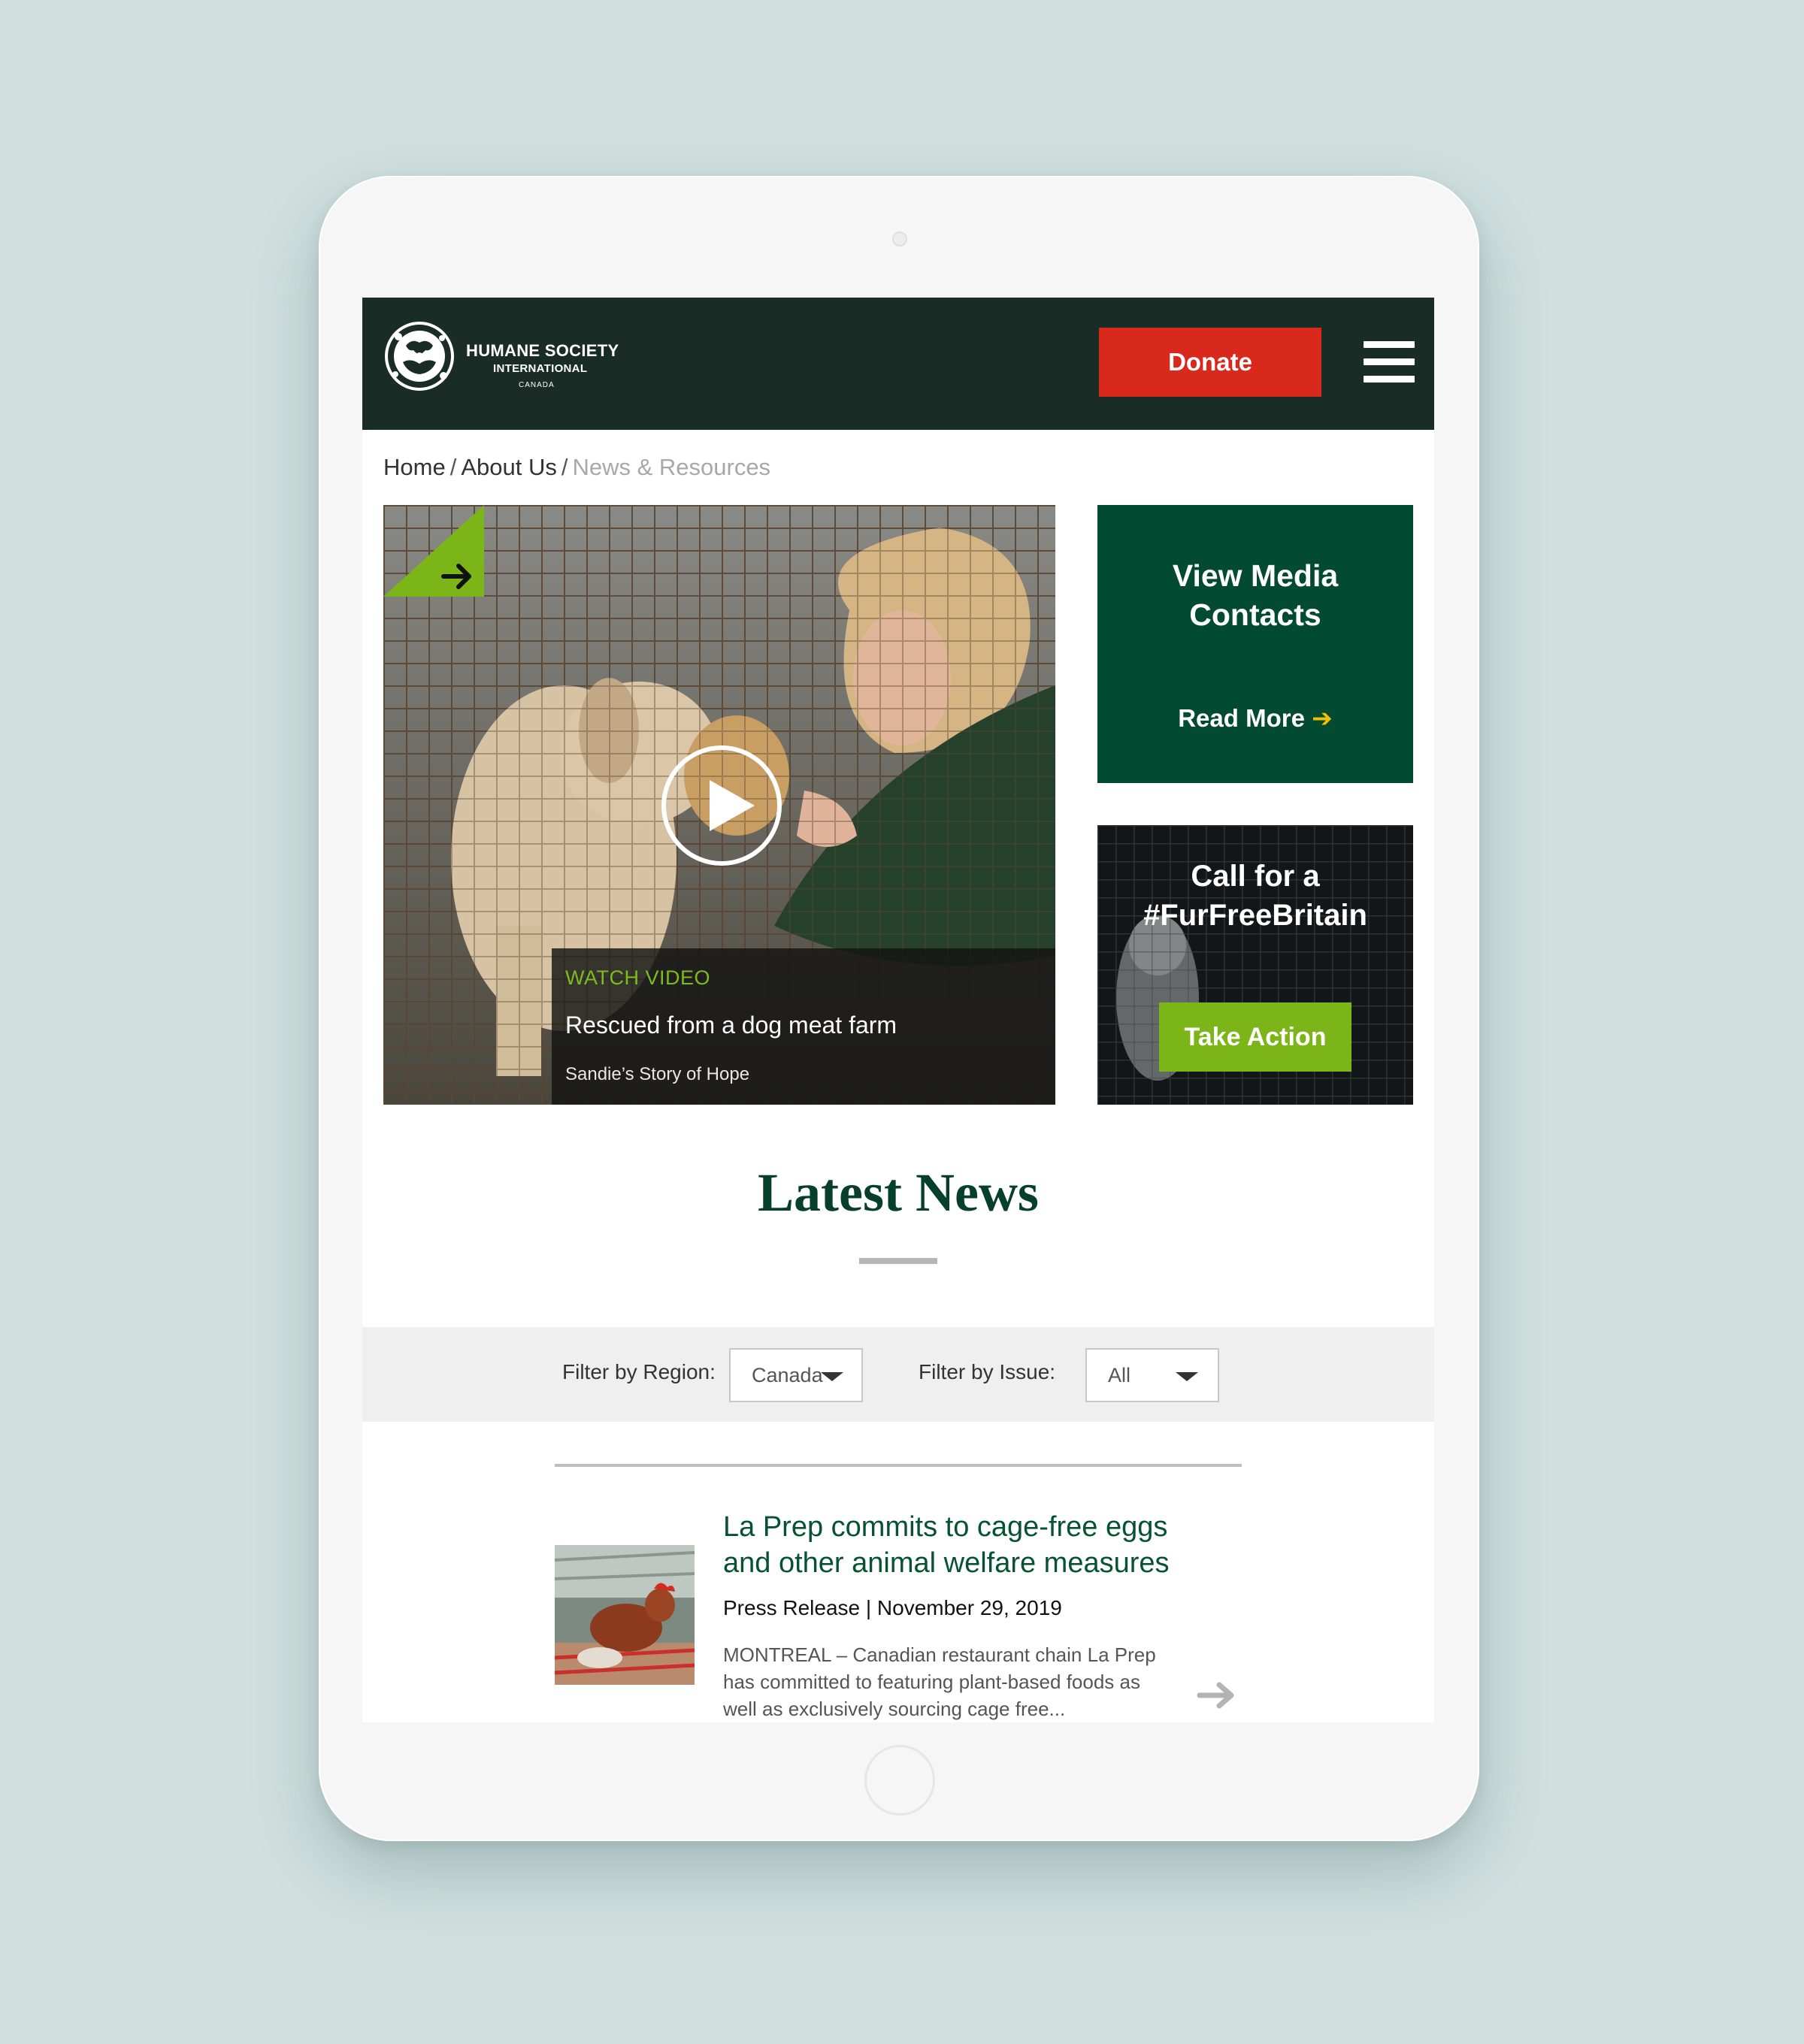 This screenshot has width=1804, height=2044. What do you see at coordinates (420, 356) in the screenshot?
I see `globe-animals-icon` at bounding box center [420, 356].